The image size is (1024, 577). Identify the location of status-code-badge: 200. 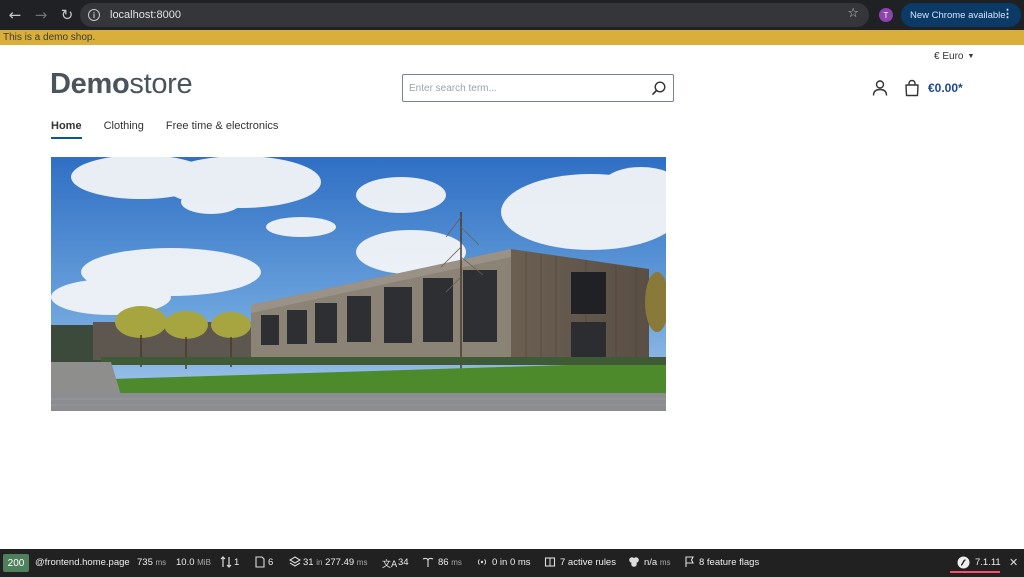
(16, 563).